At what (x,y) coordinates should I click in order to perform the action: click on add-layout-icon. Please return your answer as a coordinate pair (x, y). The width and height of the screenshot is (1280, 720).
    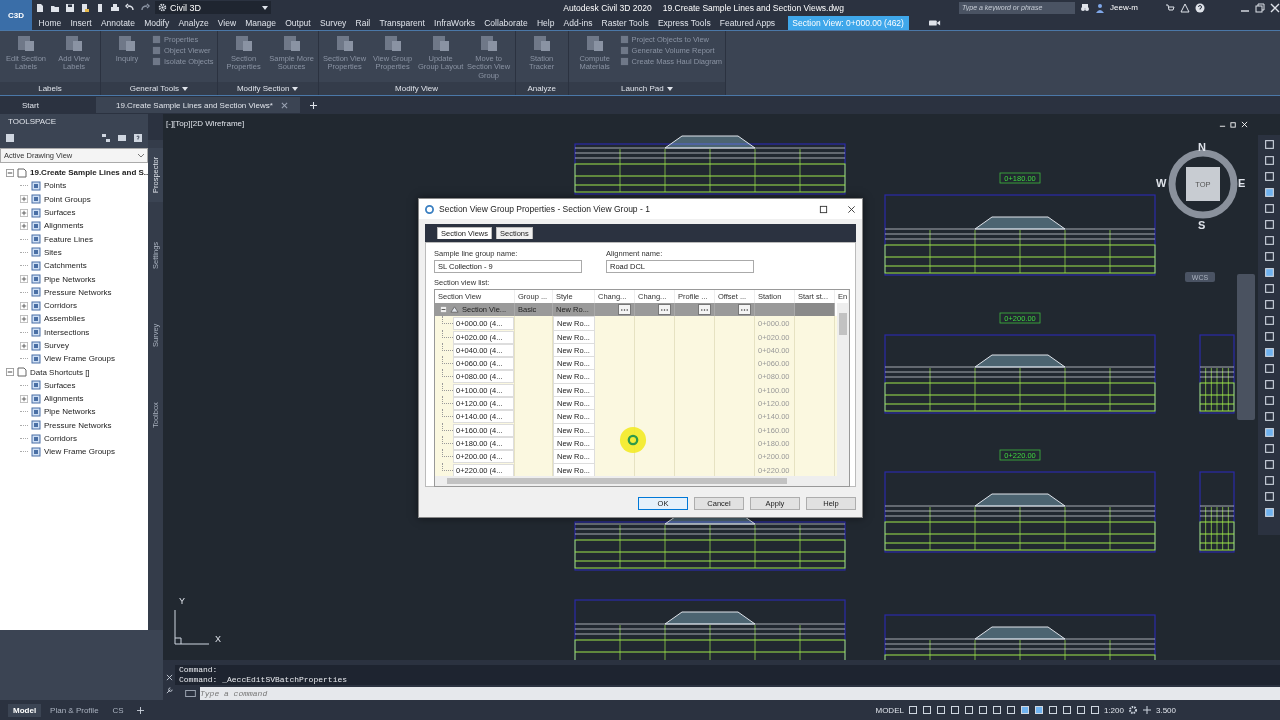
    Looking at the image, I should click on (140, 710).